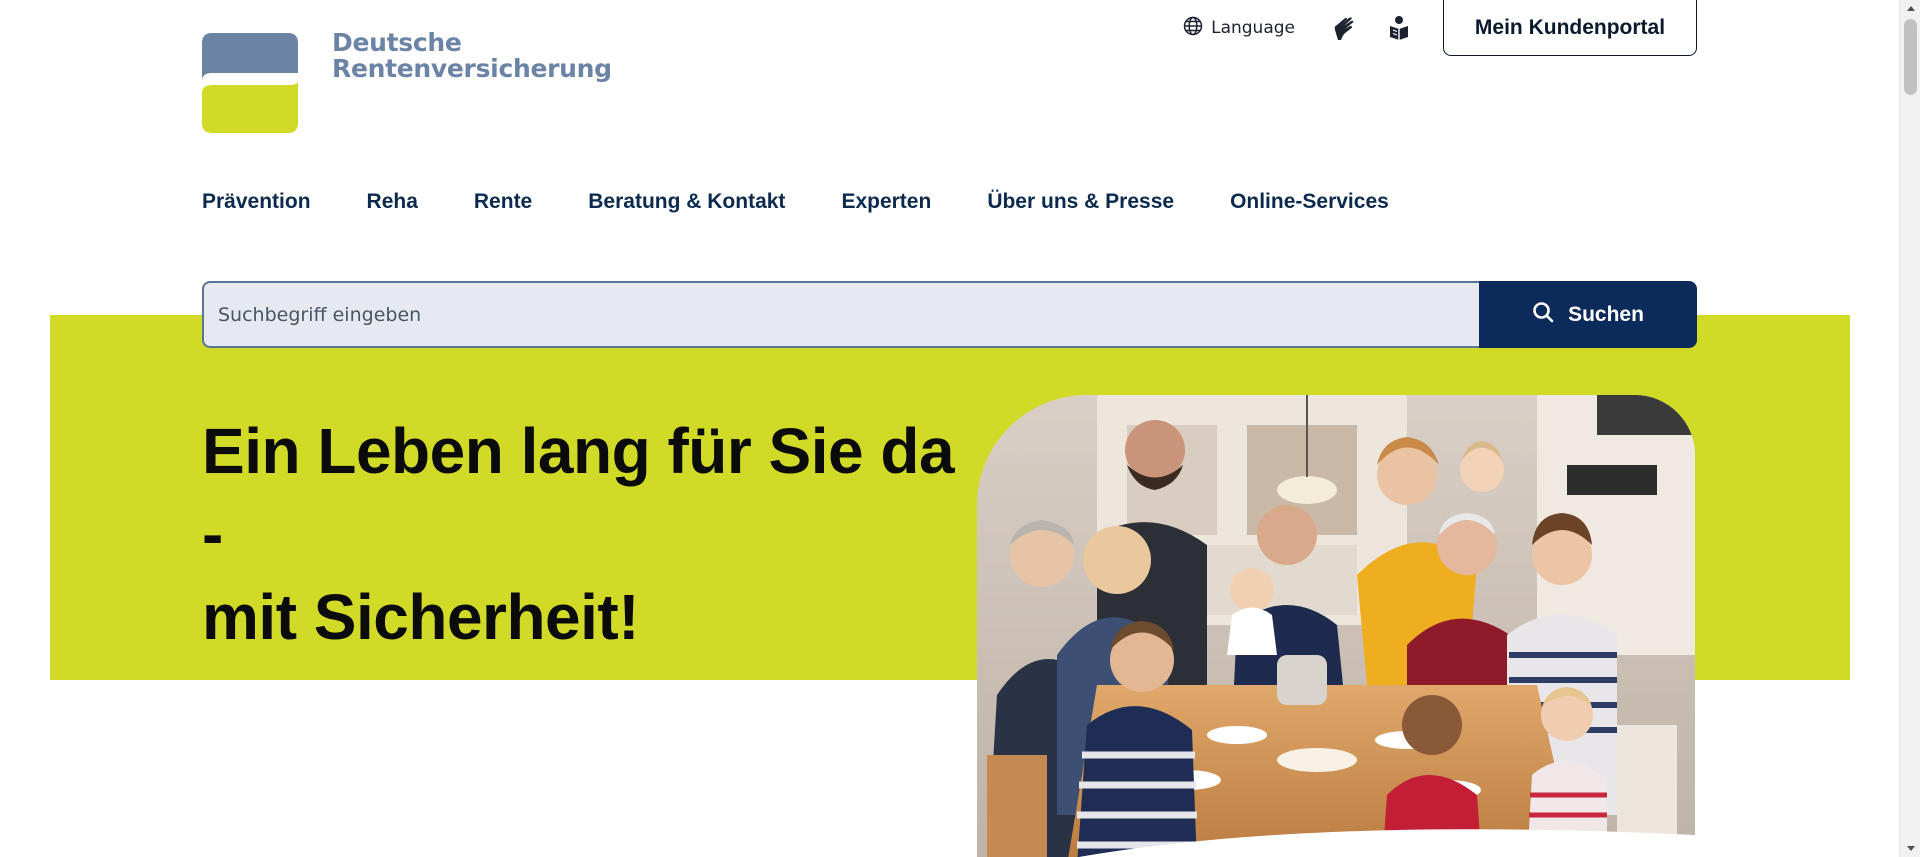  I want to click on nav-item-ueber-uns-presse: Über uns & Presse, so click(1080, 202).